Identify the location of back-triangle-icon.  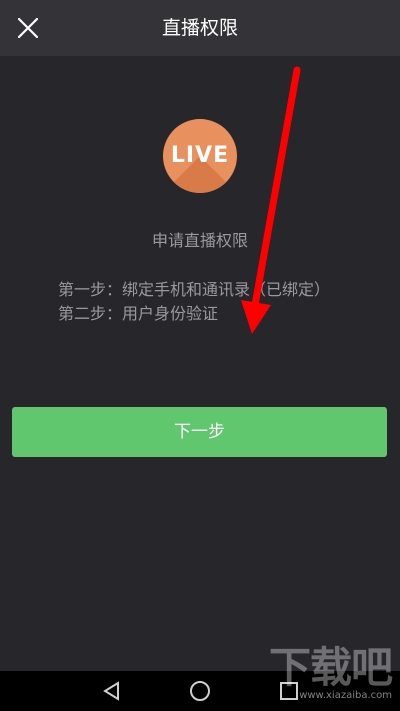
(111, 691).